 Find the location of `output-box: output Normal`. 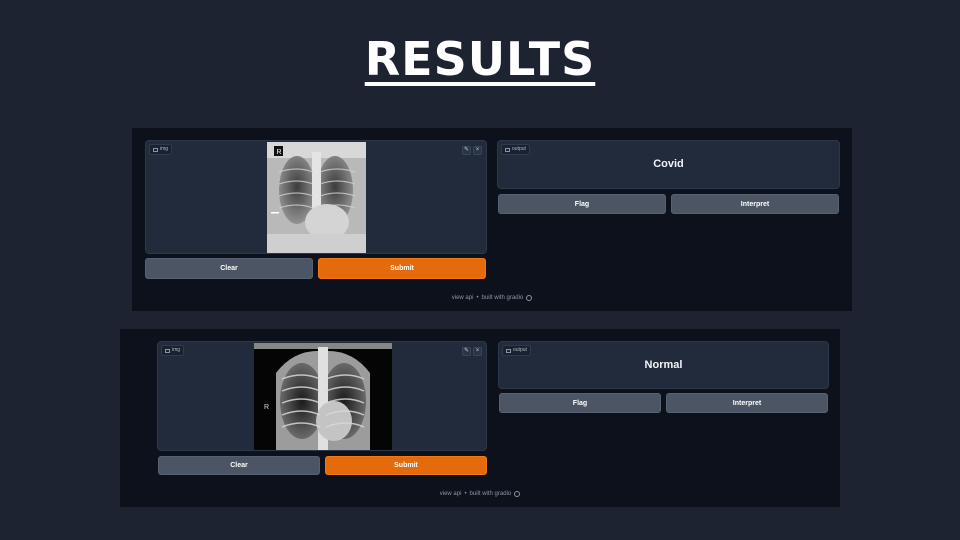

output-box: output Normal is located at coordinates (663, 365).